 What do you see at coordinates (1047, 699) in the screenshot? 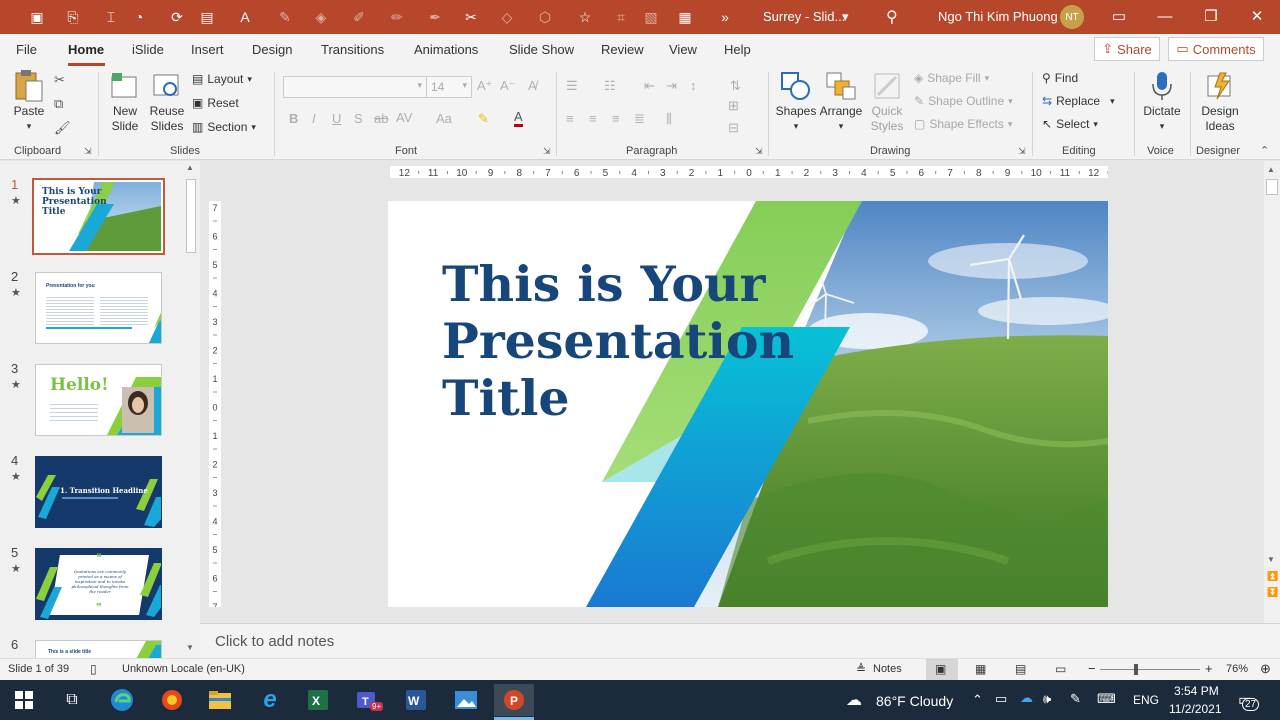
I see `volume-icon: 🕪` at bounding box center [1047, 699].